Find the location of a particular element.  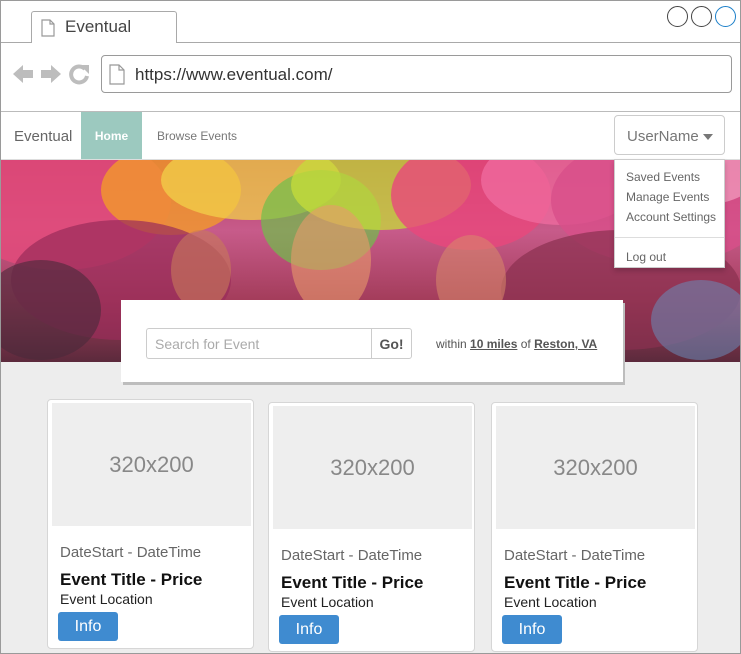

user-menu-button: UserName is located at coordinates (669, 135).